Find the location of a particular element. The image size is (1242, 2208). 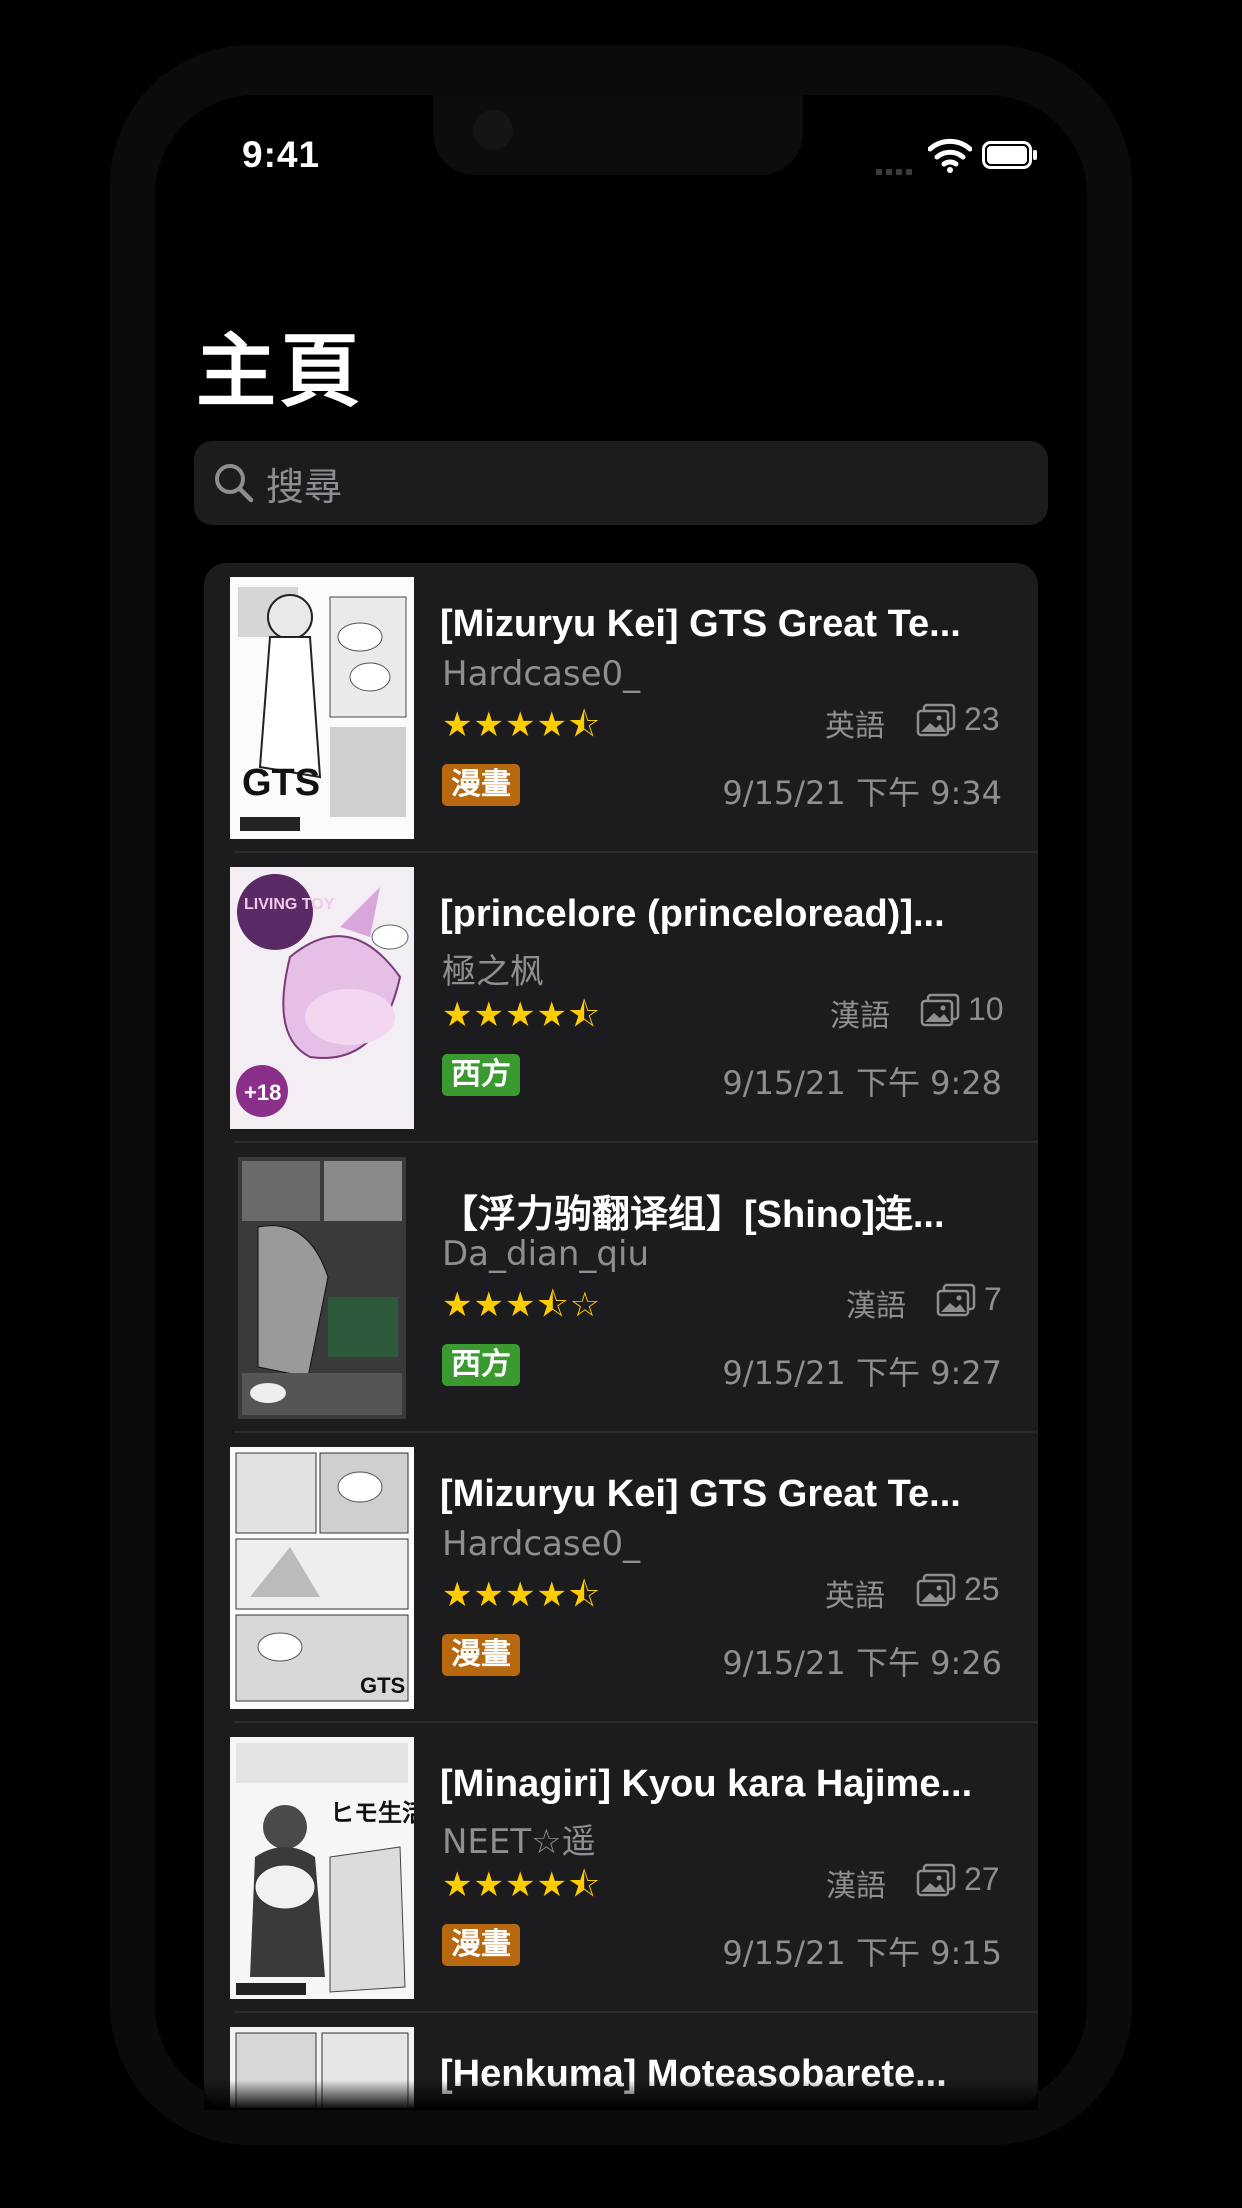

cover-text: LIVING TOY is located at coordinates (289, 904).